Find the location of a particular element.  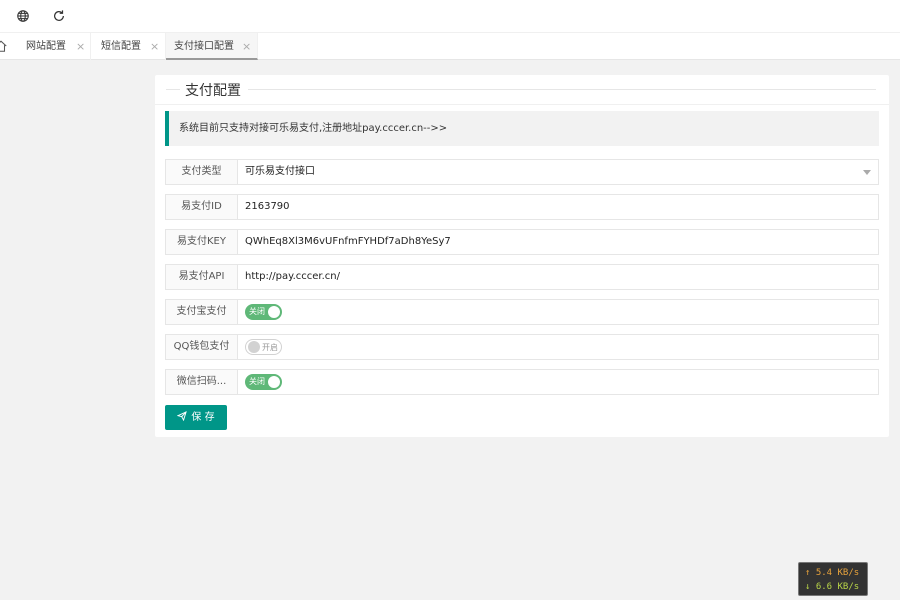

notice-banner: 系统目前只支持对接可乐易支付,注册地址pay.cccer.cn-->> is located at coordinates (522, 128).